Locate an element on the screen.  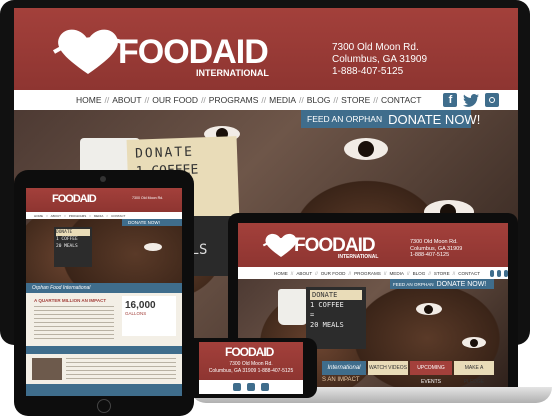
coffee-cup is located at coordinates (293, 307).